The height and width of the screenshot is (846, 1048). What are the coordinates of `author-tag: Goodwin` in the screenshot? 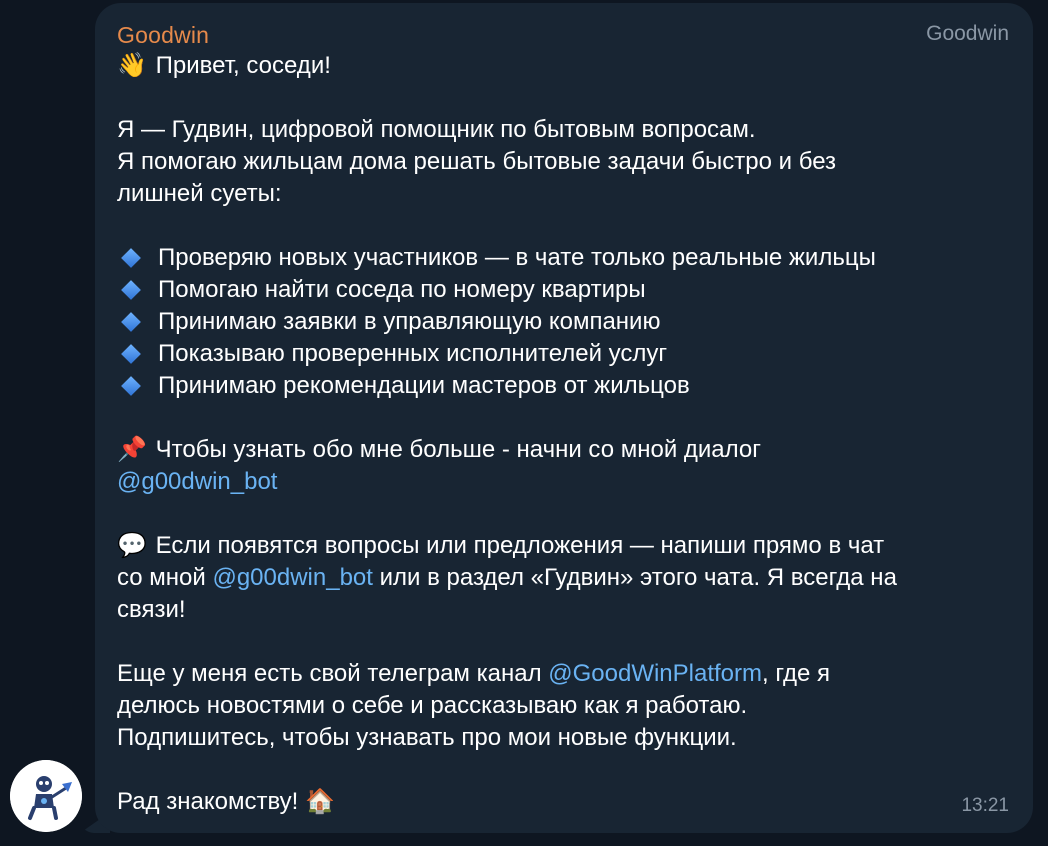 It's located at (967, 33).